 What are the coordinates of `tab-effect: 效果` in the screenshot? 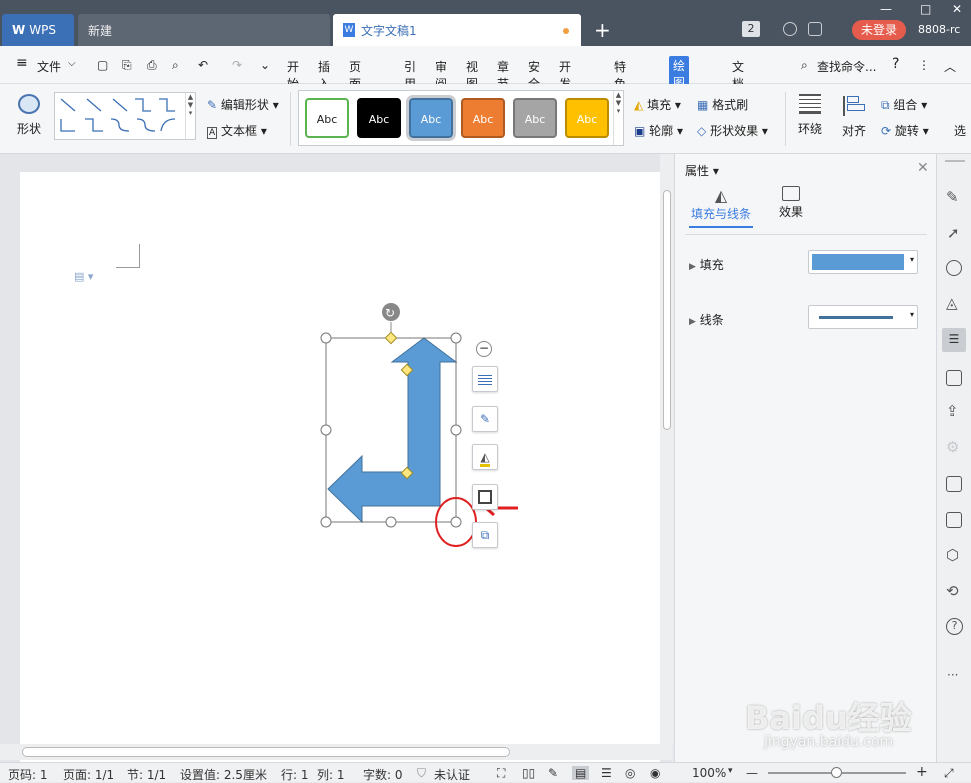 It's located at (791, 203).